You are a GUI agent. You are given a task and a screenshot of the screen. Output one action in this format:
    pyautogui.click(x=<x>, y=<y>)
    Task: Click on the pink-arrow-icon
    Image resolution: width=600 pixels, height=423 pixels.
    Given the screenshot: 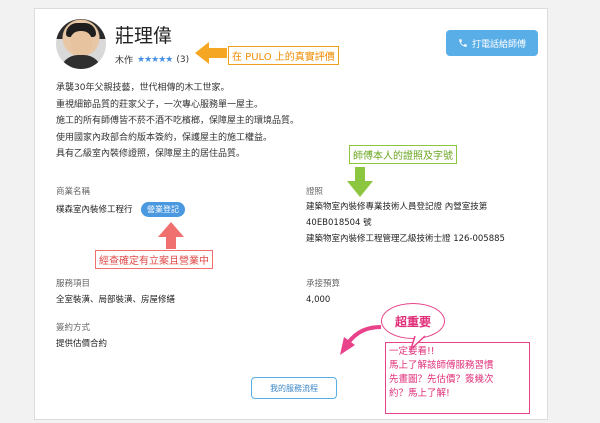 What is the action you would take?
    pyautogui.click(x=364, y=335)
    